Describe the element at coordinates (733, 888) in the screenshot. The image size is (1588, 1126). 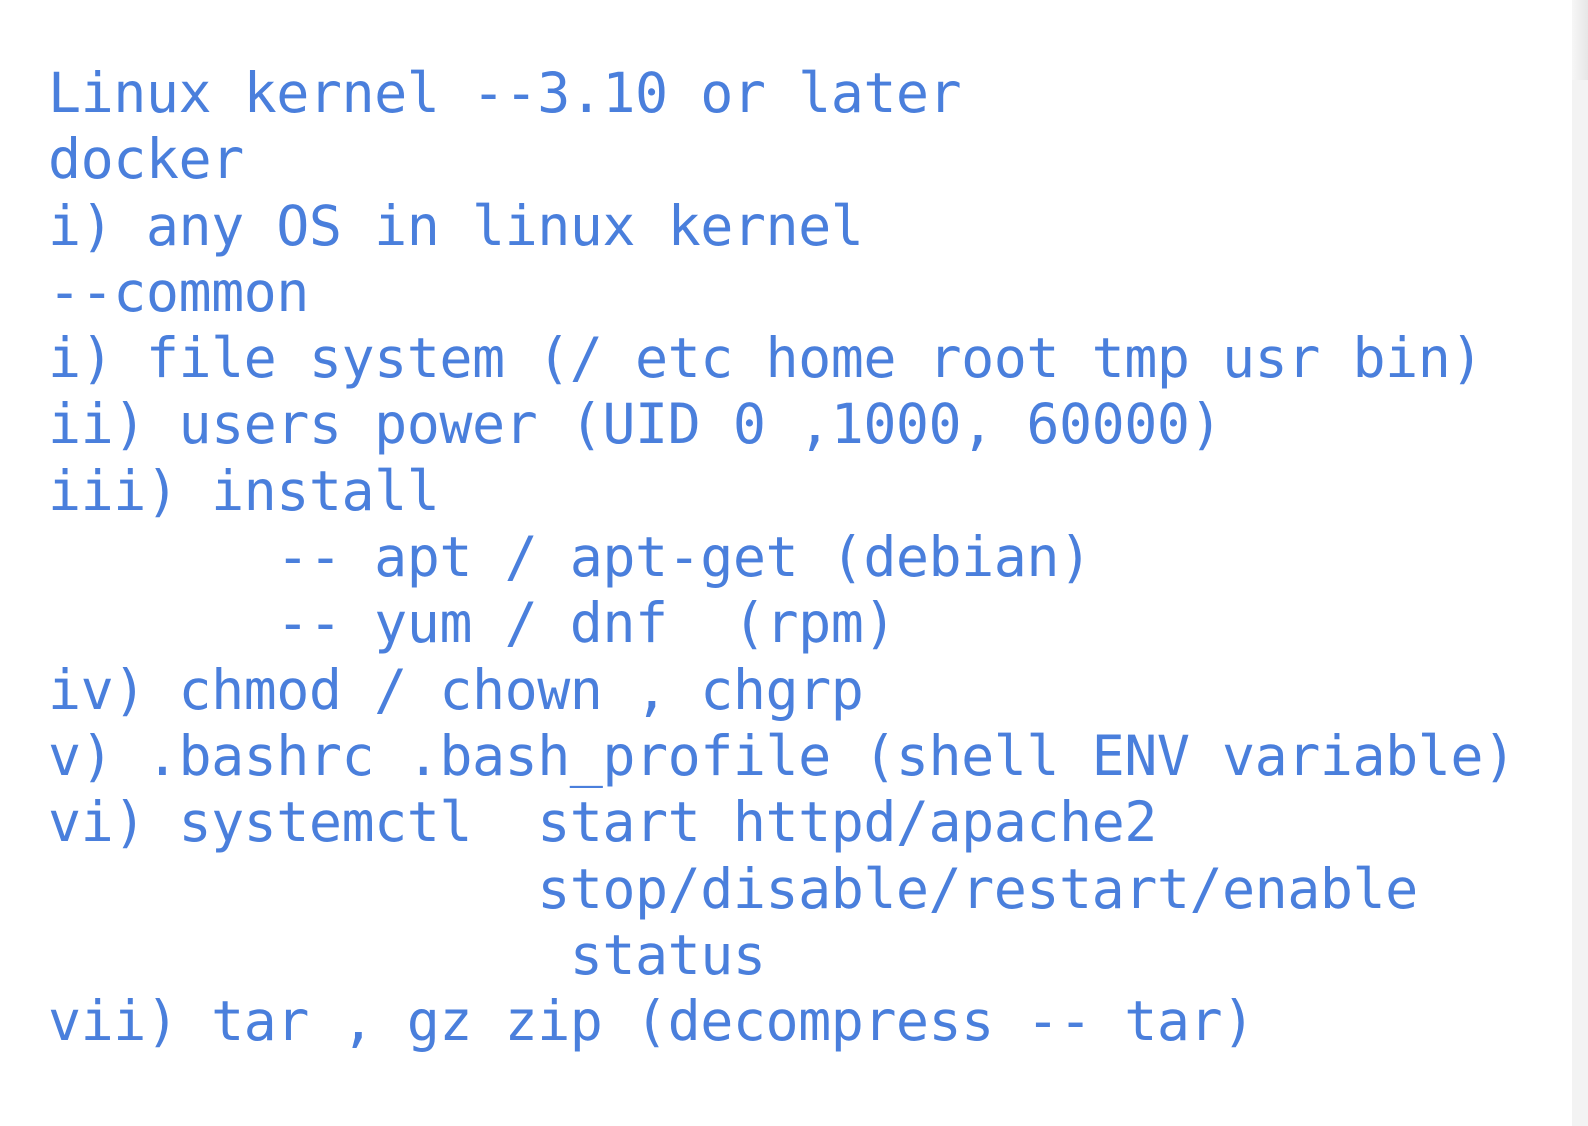
I see `text-line: stop/disable/restart/enable` at that location.